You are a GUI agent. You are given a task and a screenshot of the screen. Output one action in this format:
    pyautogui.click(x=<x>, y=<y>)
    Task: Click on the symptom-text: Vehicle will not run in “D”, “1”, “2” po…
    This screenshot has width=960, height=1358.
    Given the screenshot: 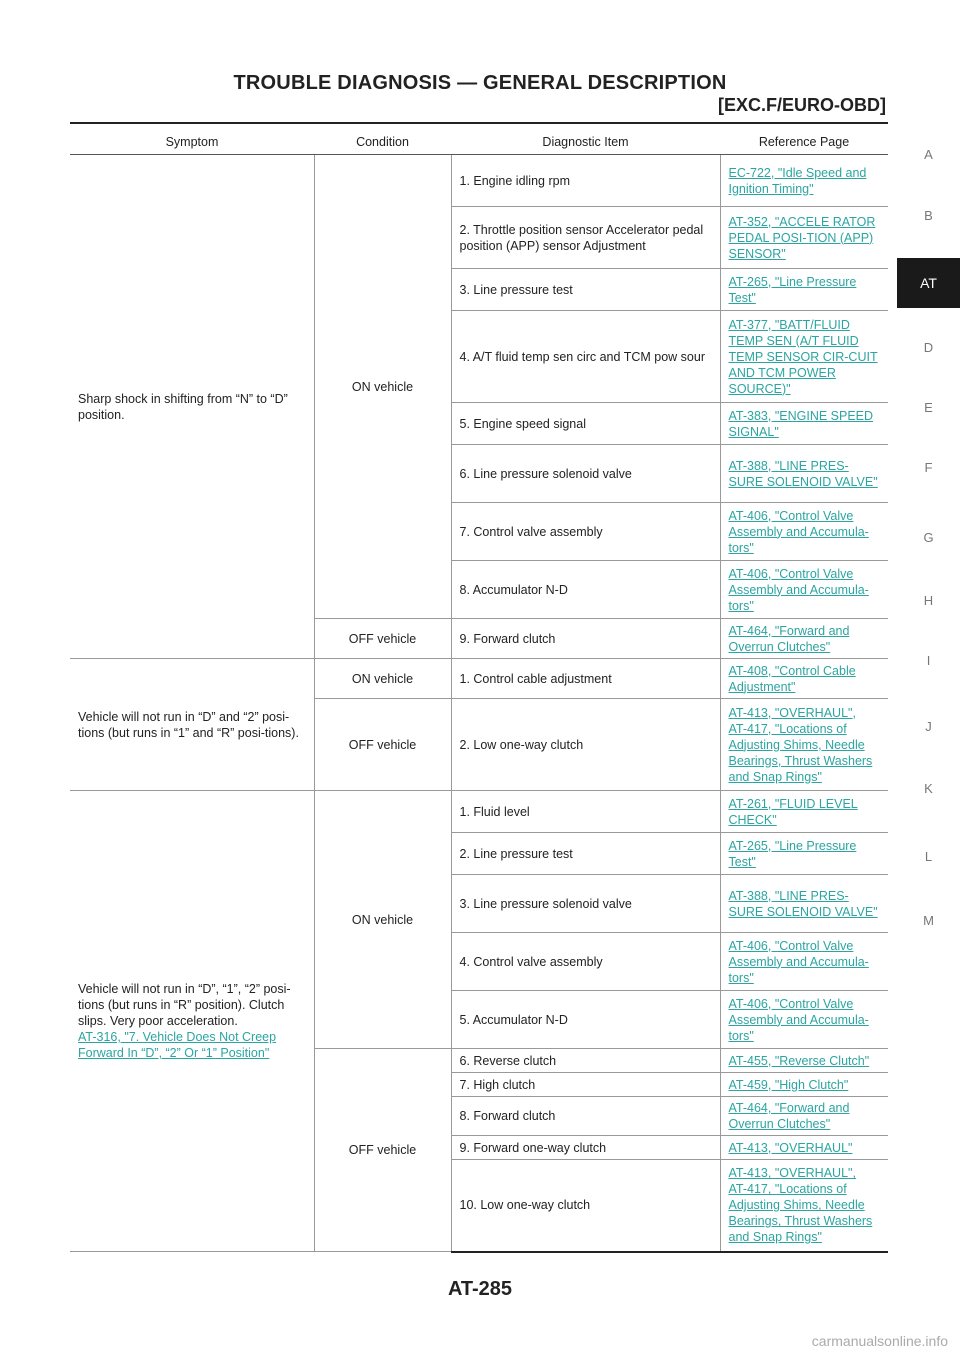 What is the action you would take?
    pyautogui.click(x=184, y=1005)
    